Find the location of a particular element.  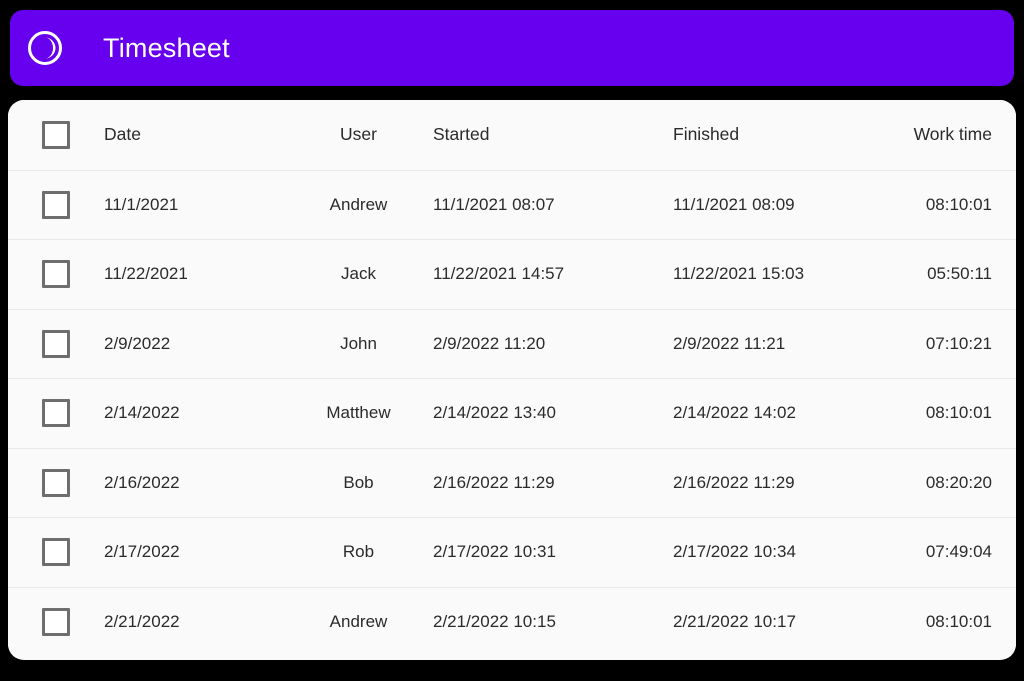

cell-date: 2/14/2022 is located at coordinates (192, 413).